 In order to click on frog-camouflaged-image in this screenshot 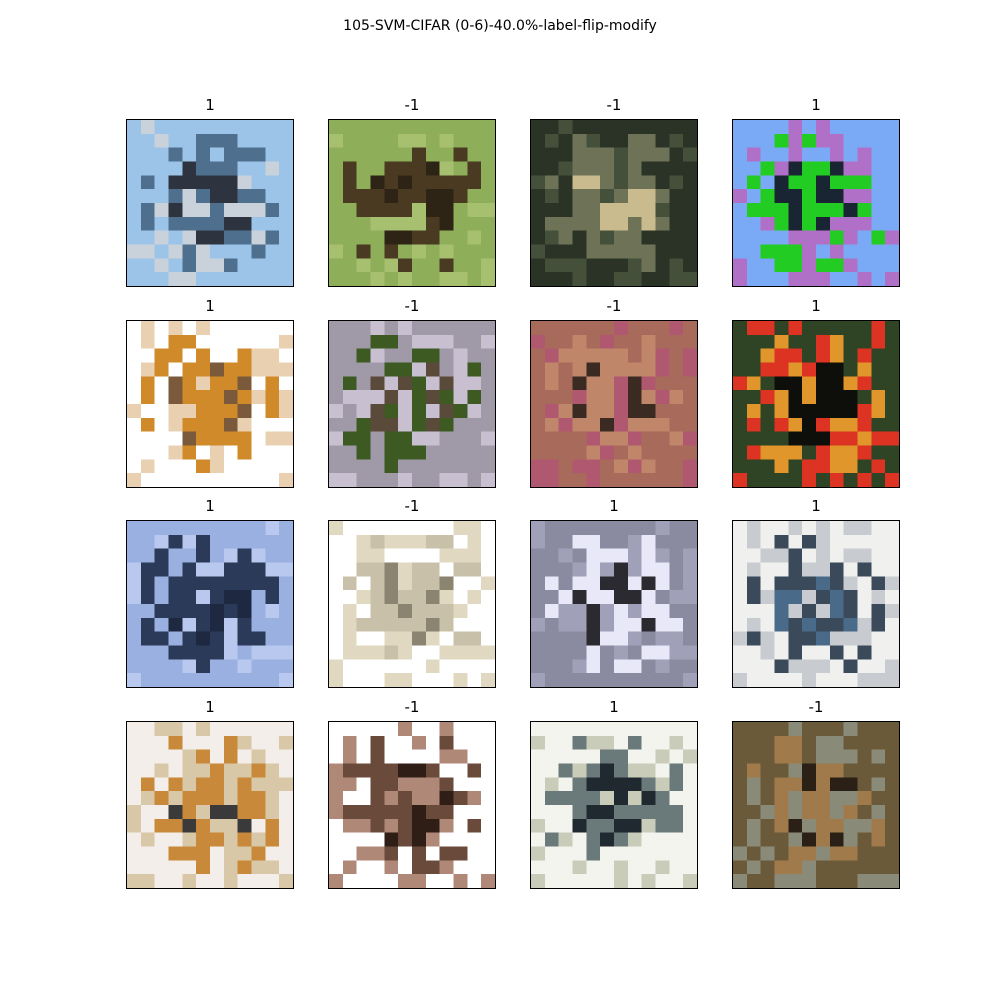, I will do `click(614, 203)`.